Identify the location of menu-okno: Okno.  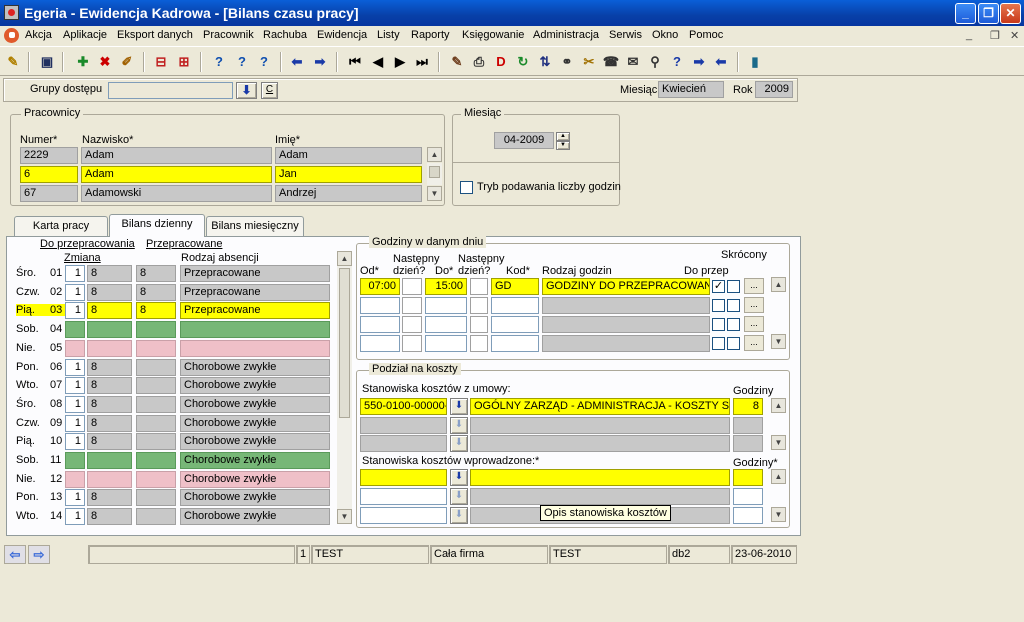
(665, 35).